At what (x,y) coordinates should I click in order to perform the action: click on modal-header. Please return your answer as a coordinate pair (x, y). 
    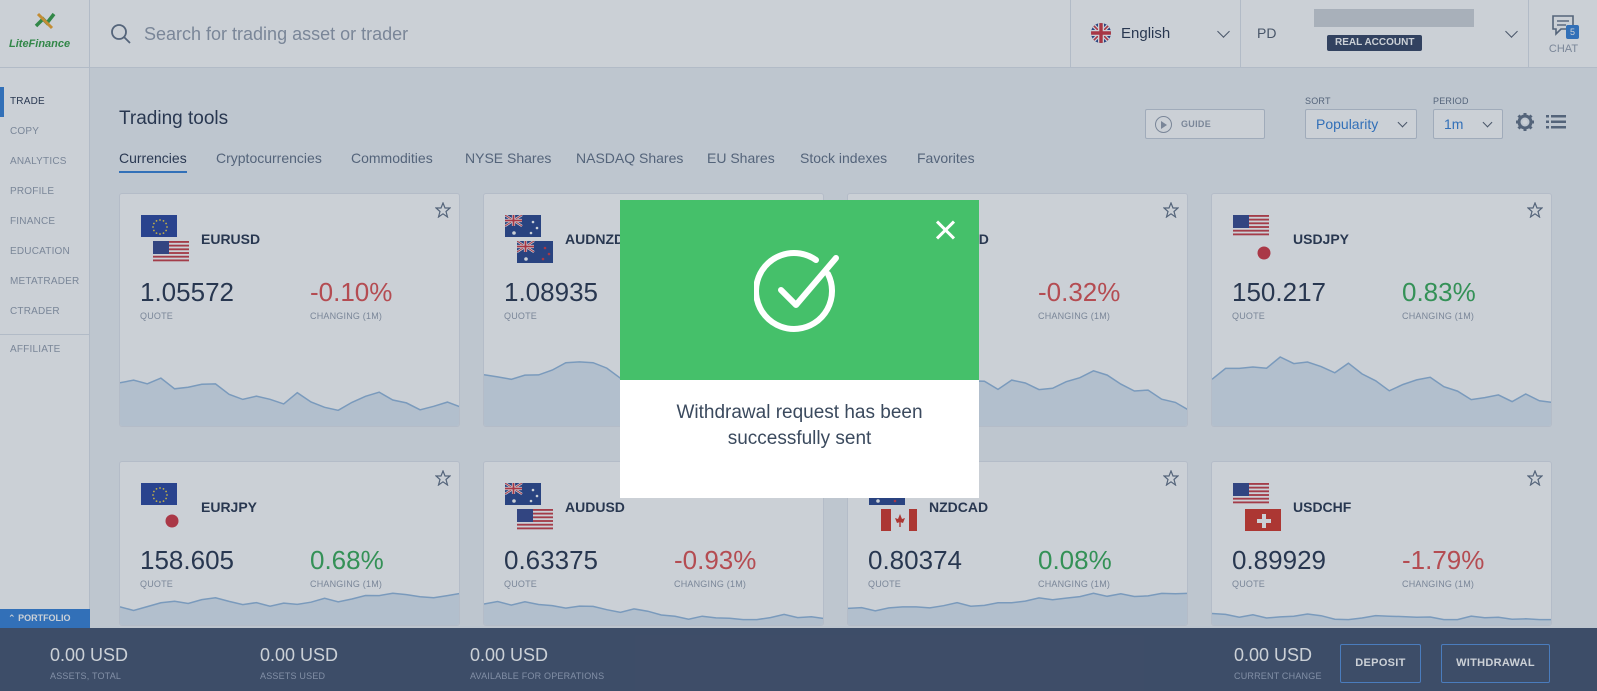
    Looking at the image, I should click on (799, 290).